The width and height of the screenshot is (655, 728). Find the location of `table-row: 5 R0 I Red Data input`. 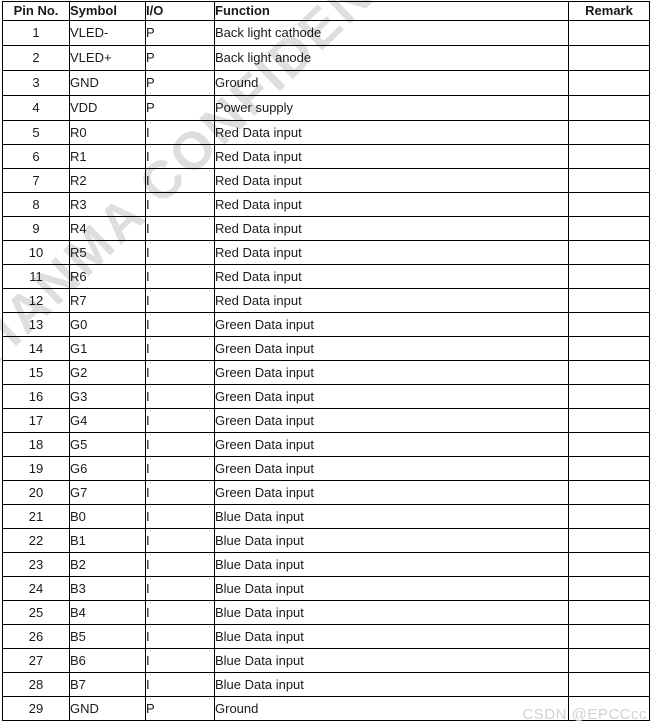

table-row: 5 R0 I Red Data input is located at coordinates (326, 132).